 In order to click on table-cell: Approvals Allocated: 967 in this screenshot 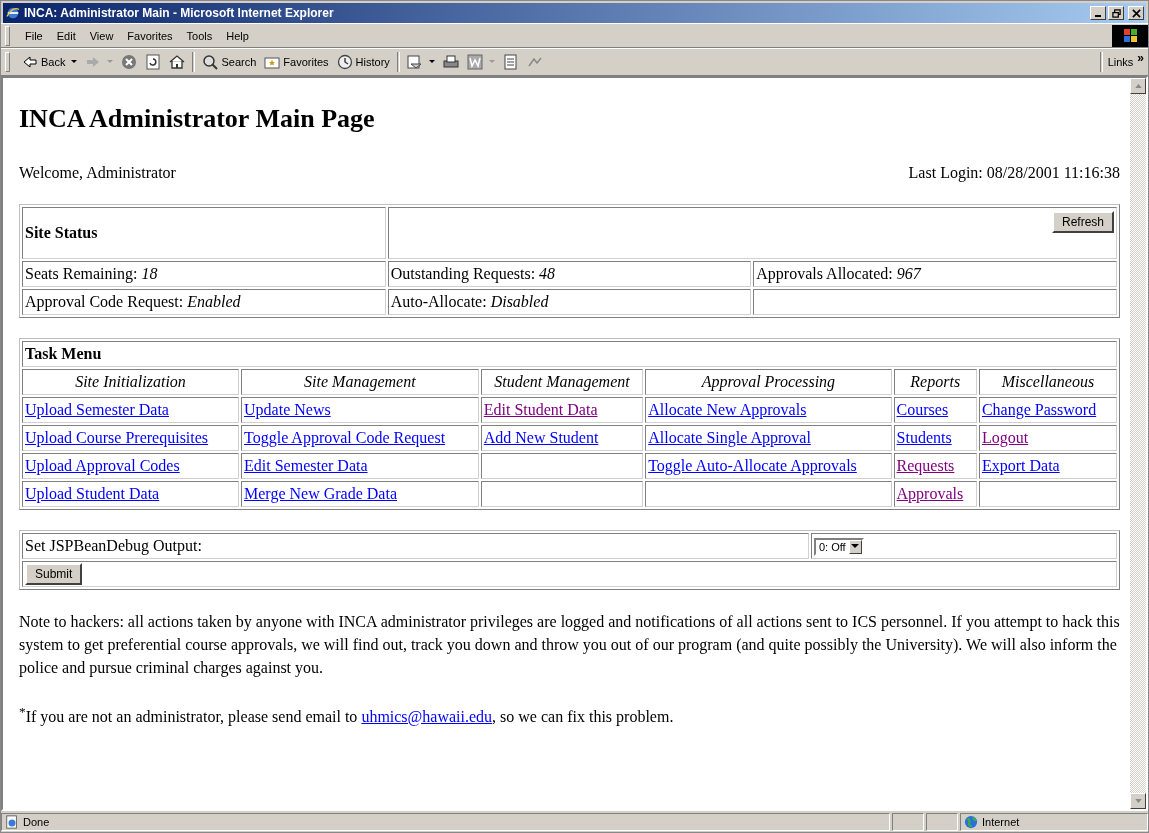, I will do `click(935, 274)`.